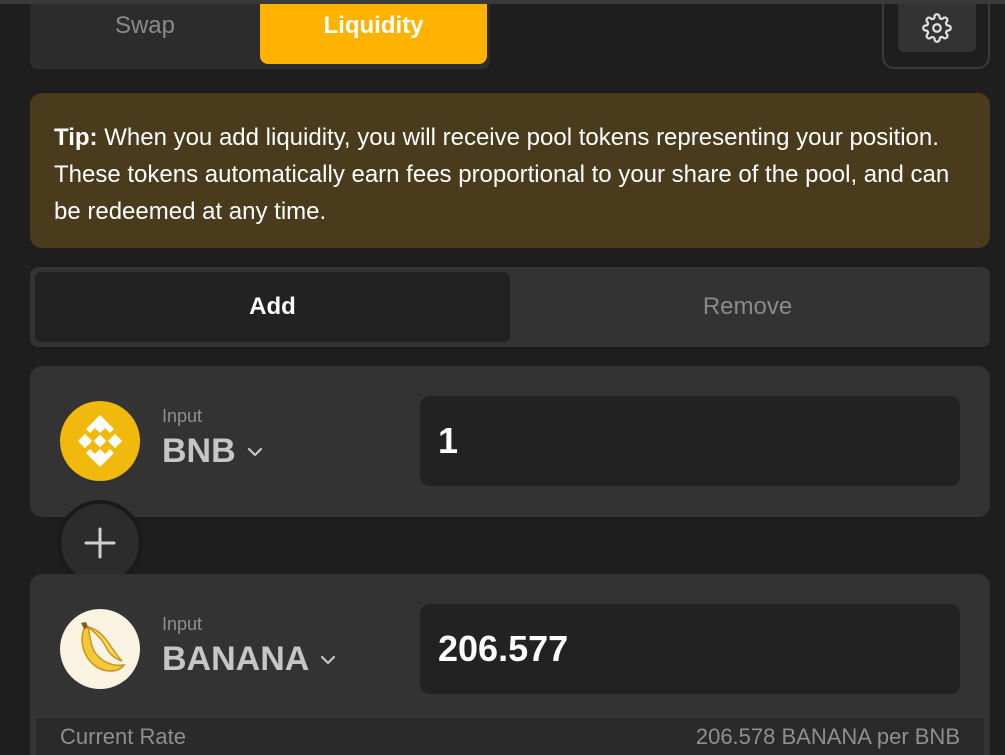  What do you see at coordinates (747, 307) in the screenshot?
I see `remove-tab: Remove` at bounding box center [747, 307].